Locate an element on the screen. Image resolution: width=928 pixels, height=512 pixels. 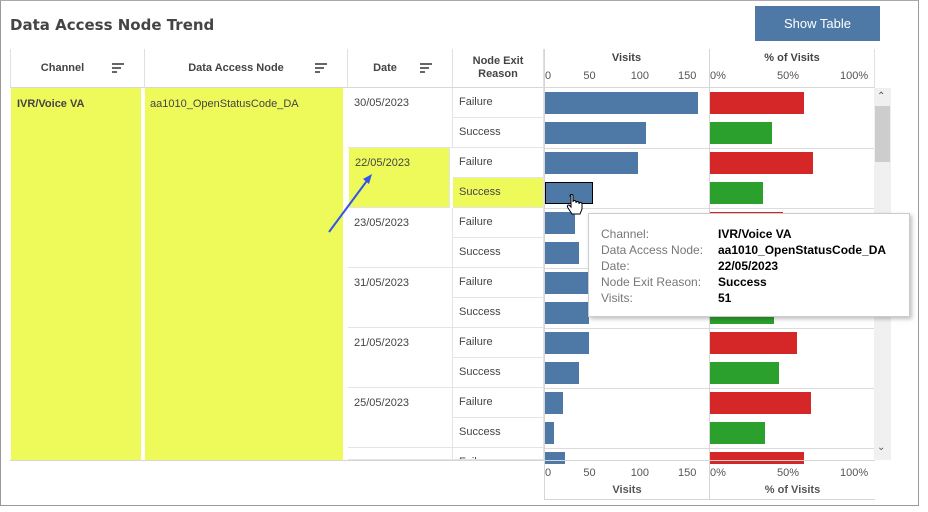
date-label: 25/05/2023 is located at coordinates (382, 403).